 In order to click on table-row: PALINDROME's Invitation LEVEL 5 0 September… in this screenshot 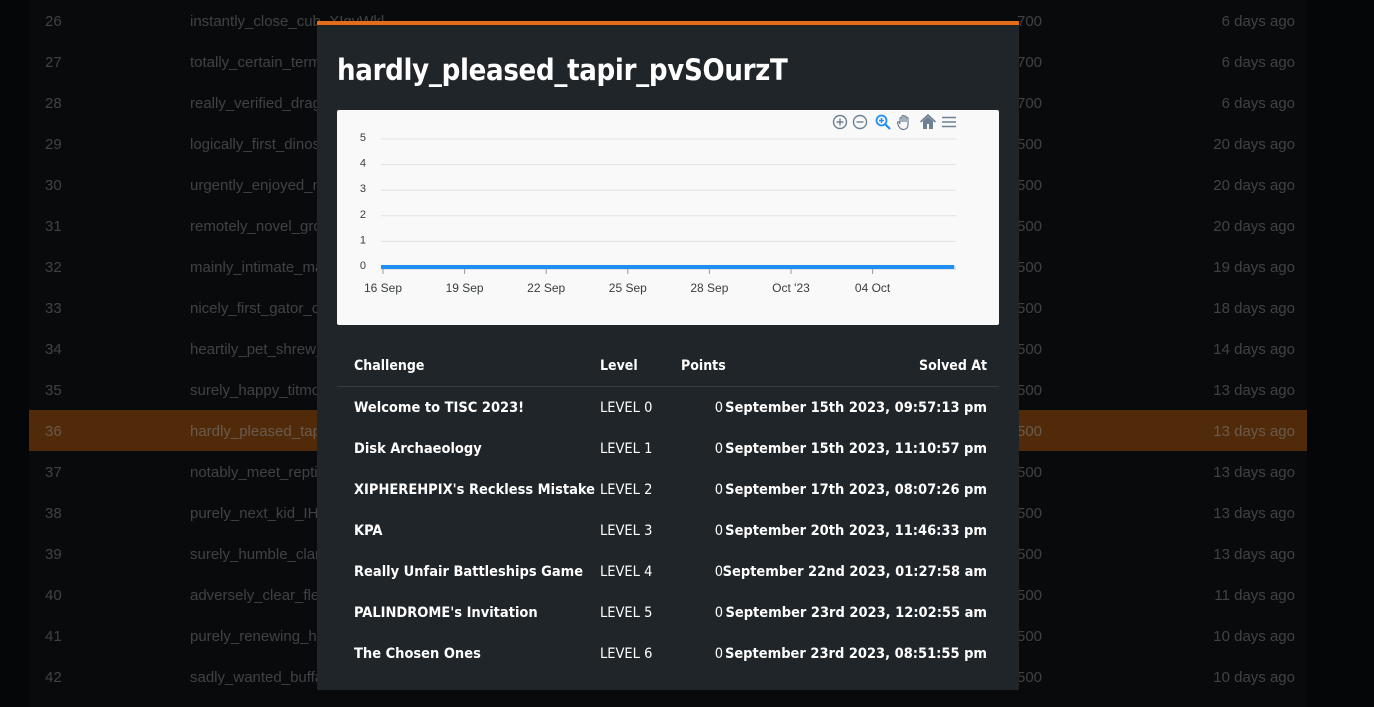, I will do `click(668, 612)`.